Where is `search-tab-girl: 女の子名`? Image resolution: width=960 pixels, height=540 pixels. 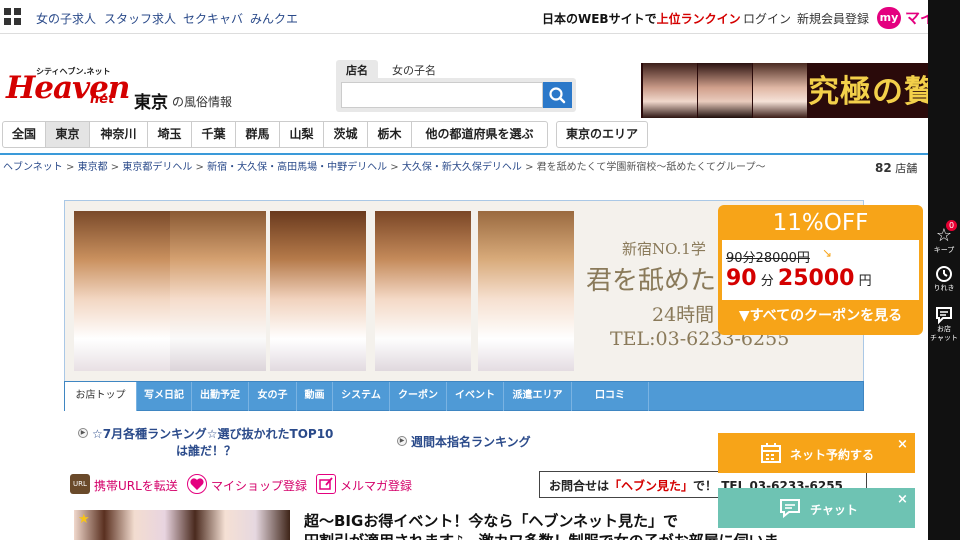 search-tab-girl: 女の子名 is located at coordinates (414, 71).